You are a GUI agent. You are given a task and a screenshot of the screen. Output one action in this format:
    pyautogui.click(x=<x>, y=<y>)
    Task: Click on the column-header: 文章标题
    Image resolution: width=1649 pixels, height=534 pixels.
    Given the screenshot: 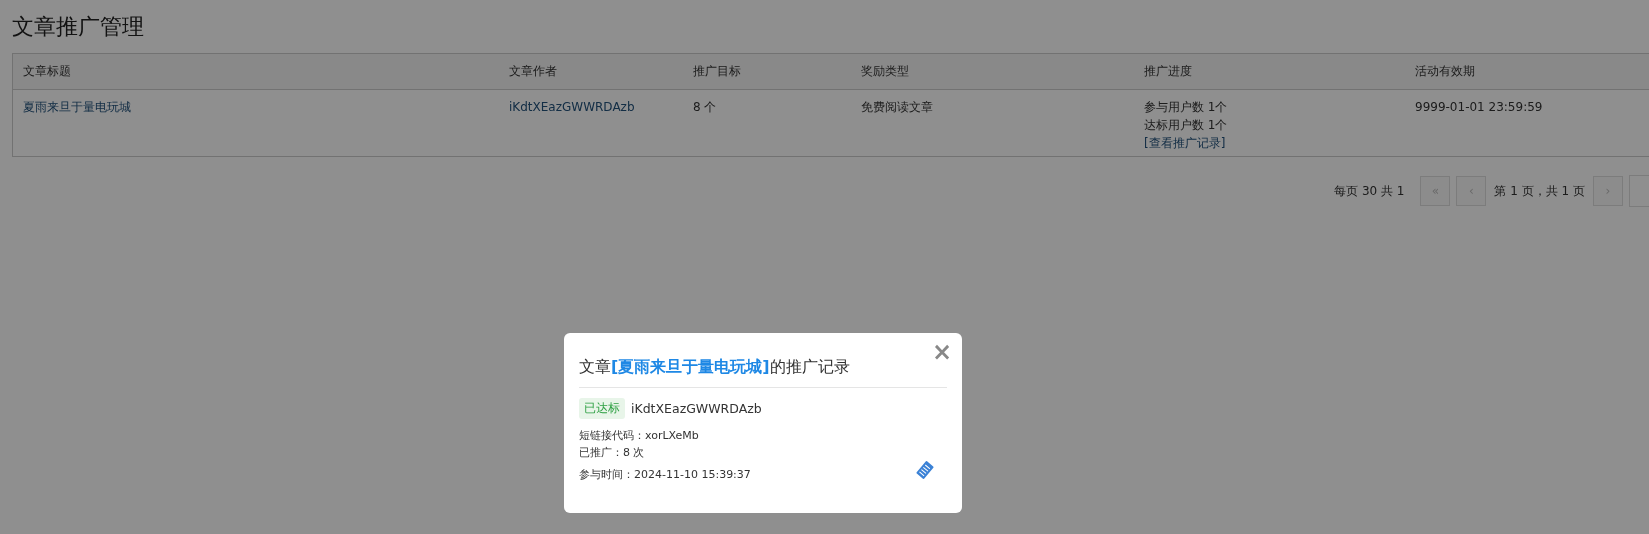 What is the action you would take?
    pyautogui.click(x=47, y=71)
    